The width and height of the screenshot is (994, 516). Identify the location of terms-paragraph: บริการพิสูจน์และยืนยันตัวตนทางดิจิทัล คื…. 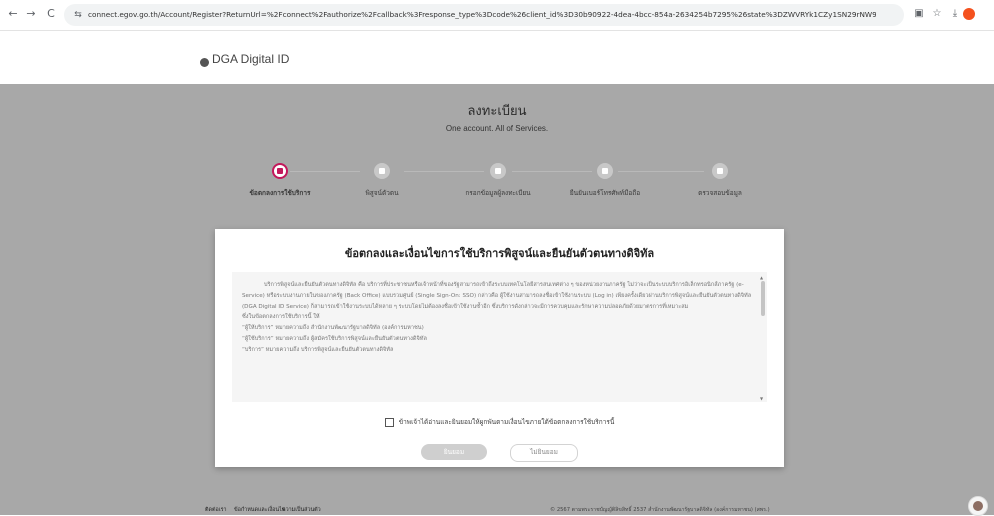
(497, 296).